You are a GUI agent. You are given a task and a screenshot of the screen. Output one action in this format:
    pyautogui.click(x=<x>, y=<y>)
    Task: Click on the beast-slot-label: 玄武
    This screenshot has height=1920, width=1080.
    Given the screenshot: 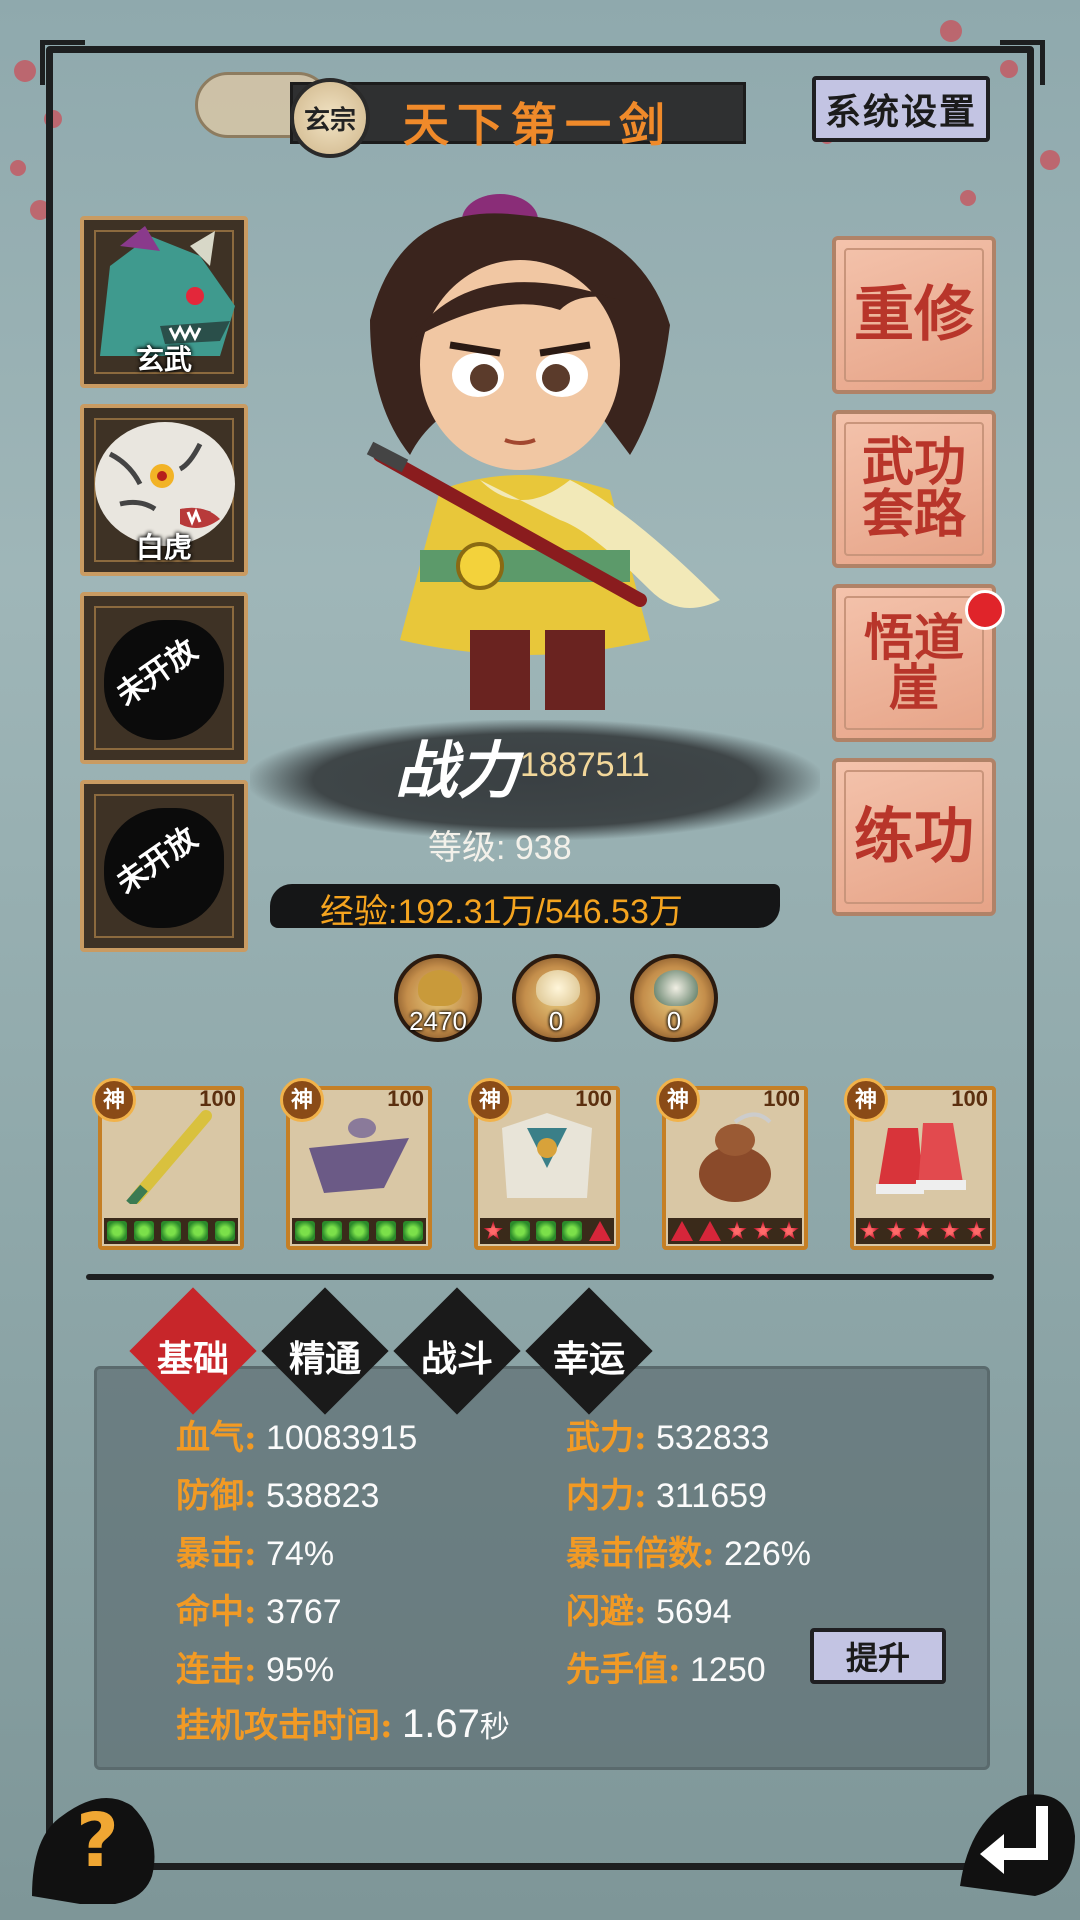 What is the action you would take?
    pyautogui.click(x=163, y=359)
    